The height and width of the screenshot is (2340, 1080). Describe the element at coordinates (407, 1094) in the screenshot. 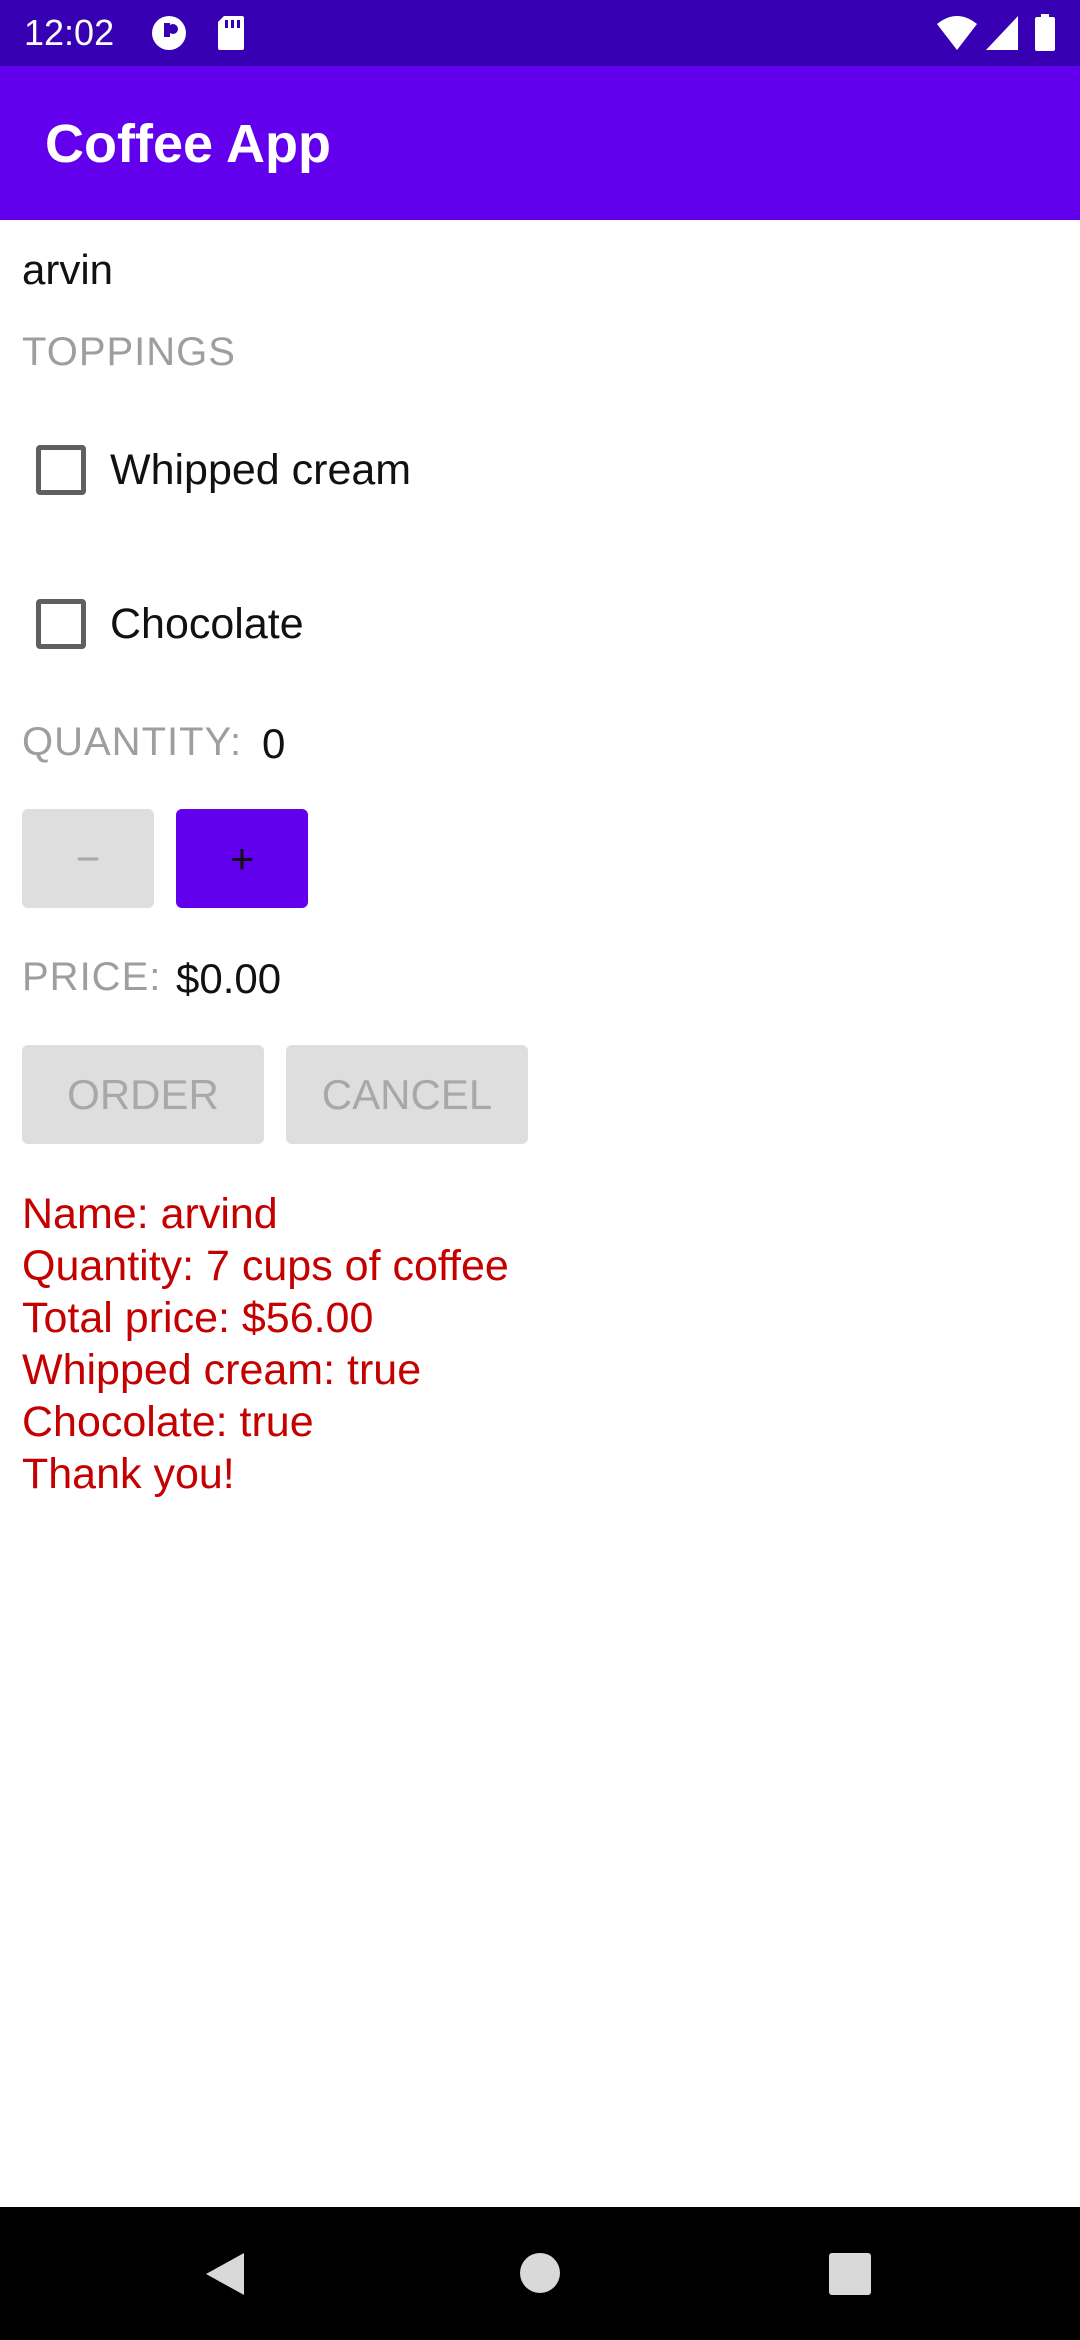

I see `cancel-button: CANCEL` at that location.